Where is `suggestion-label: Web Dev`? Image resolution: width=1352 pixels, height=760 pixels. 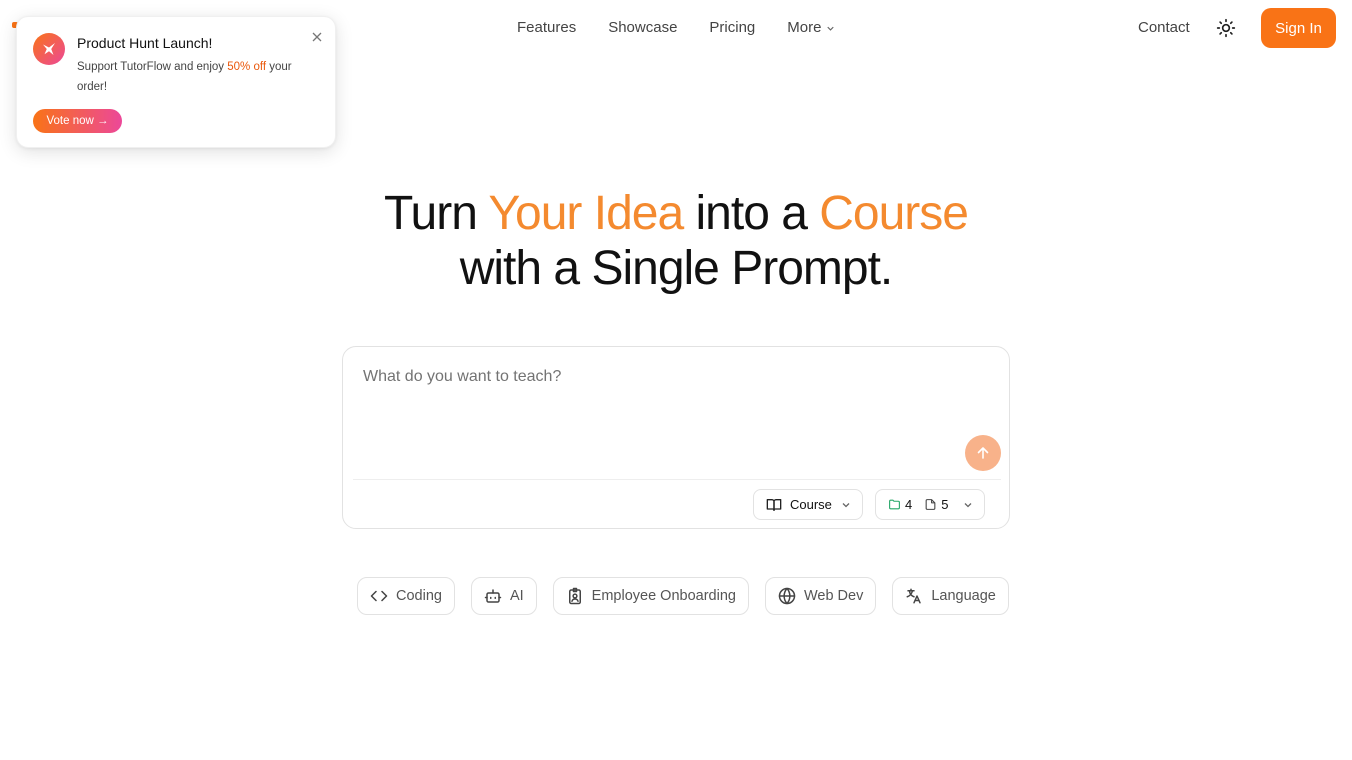 suggestion-label: Web Dev is located at coordinates (833, 596).